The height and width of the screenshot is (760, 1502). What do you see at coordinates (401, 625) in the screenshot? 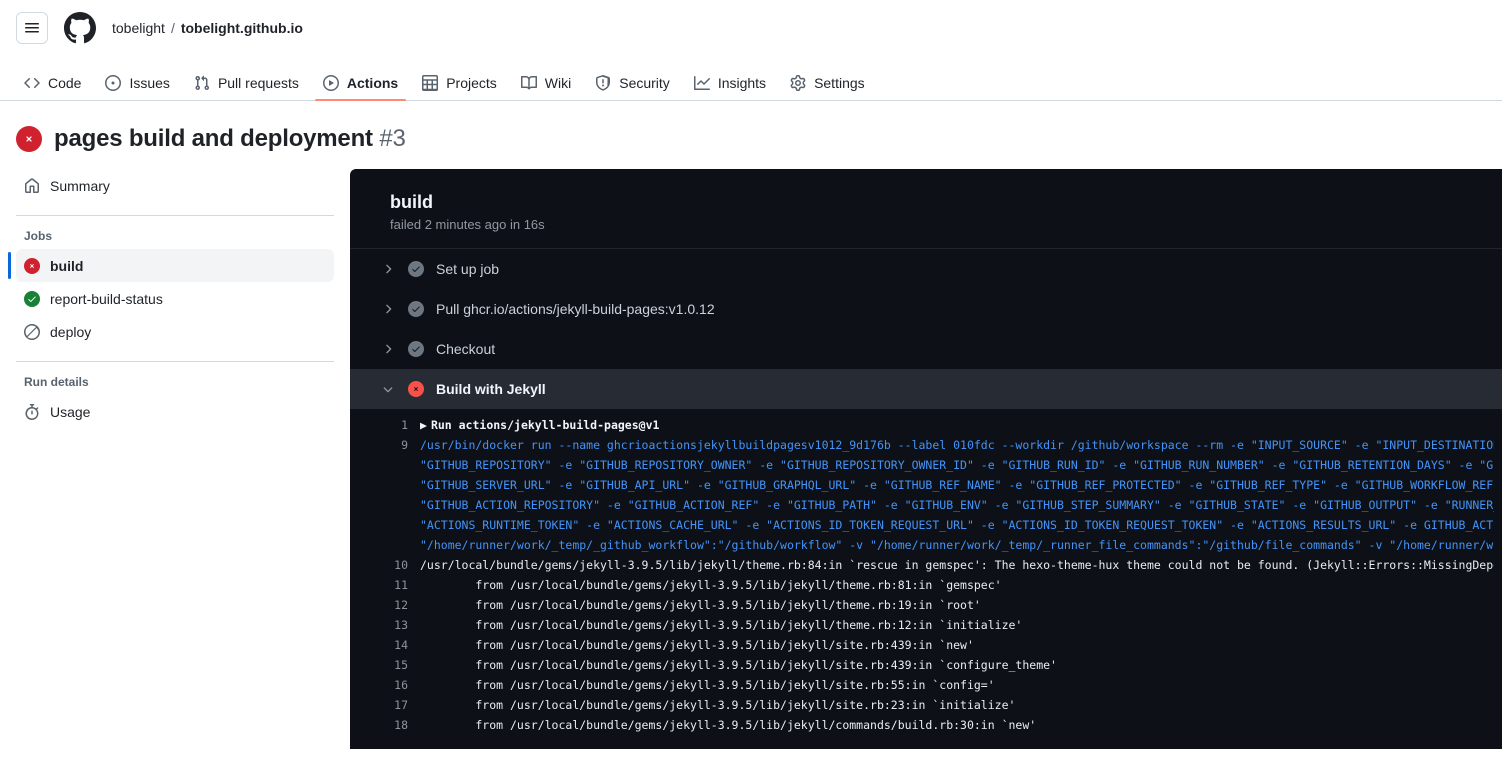
I see `log-line-number: 13` at bounding box center [401, 625].